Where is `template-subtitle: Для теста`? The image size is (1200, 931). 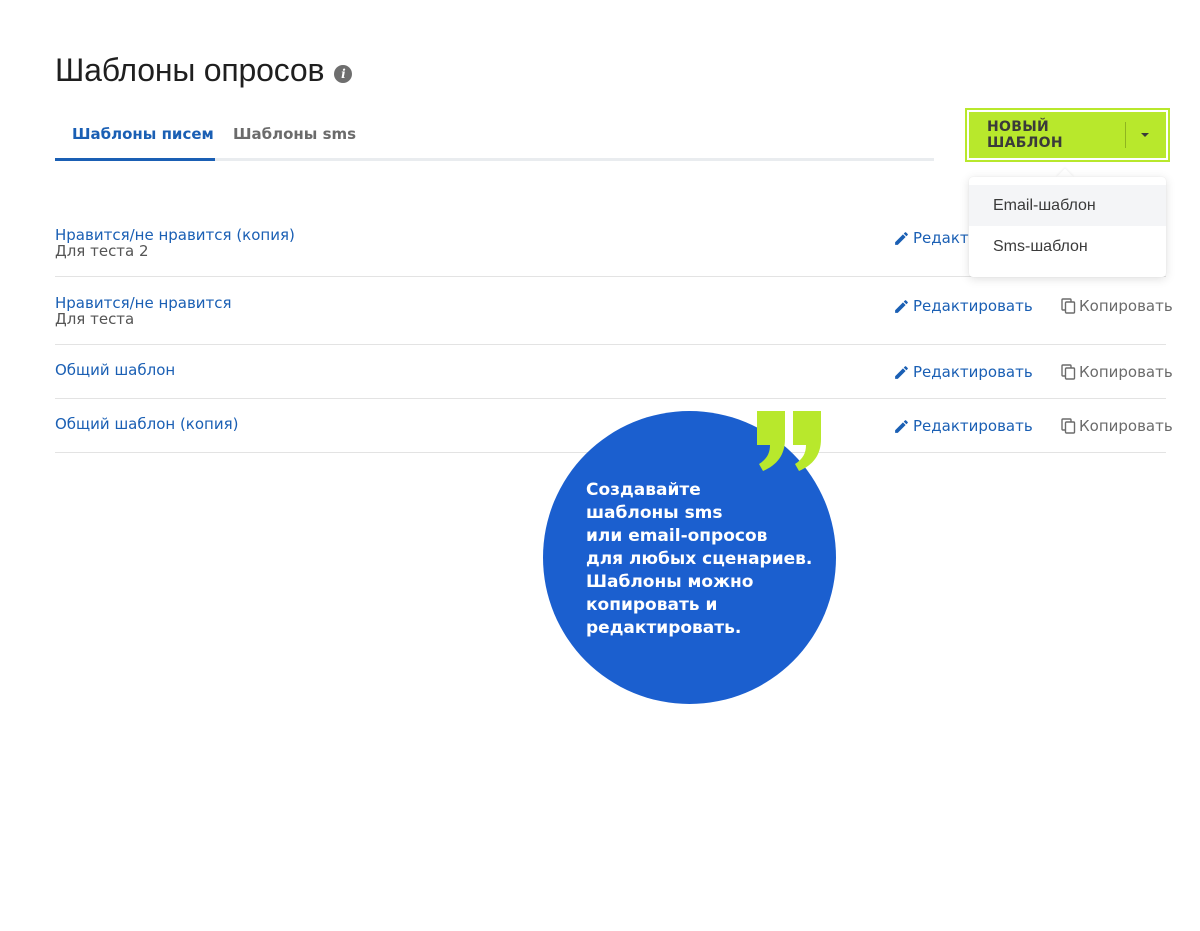 template-subtitle: Для теста is located at coordinates (95, 319).